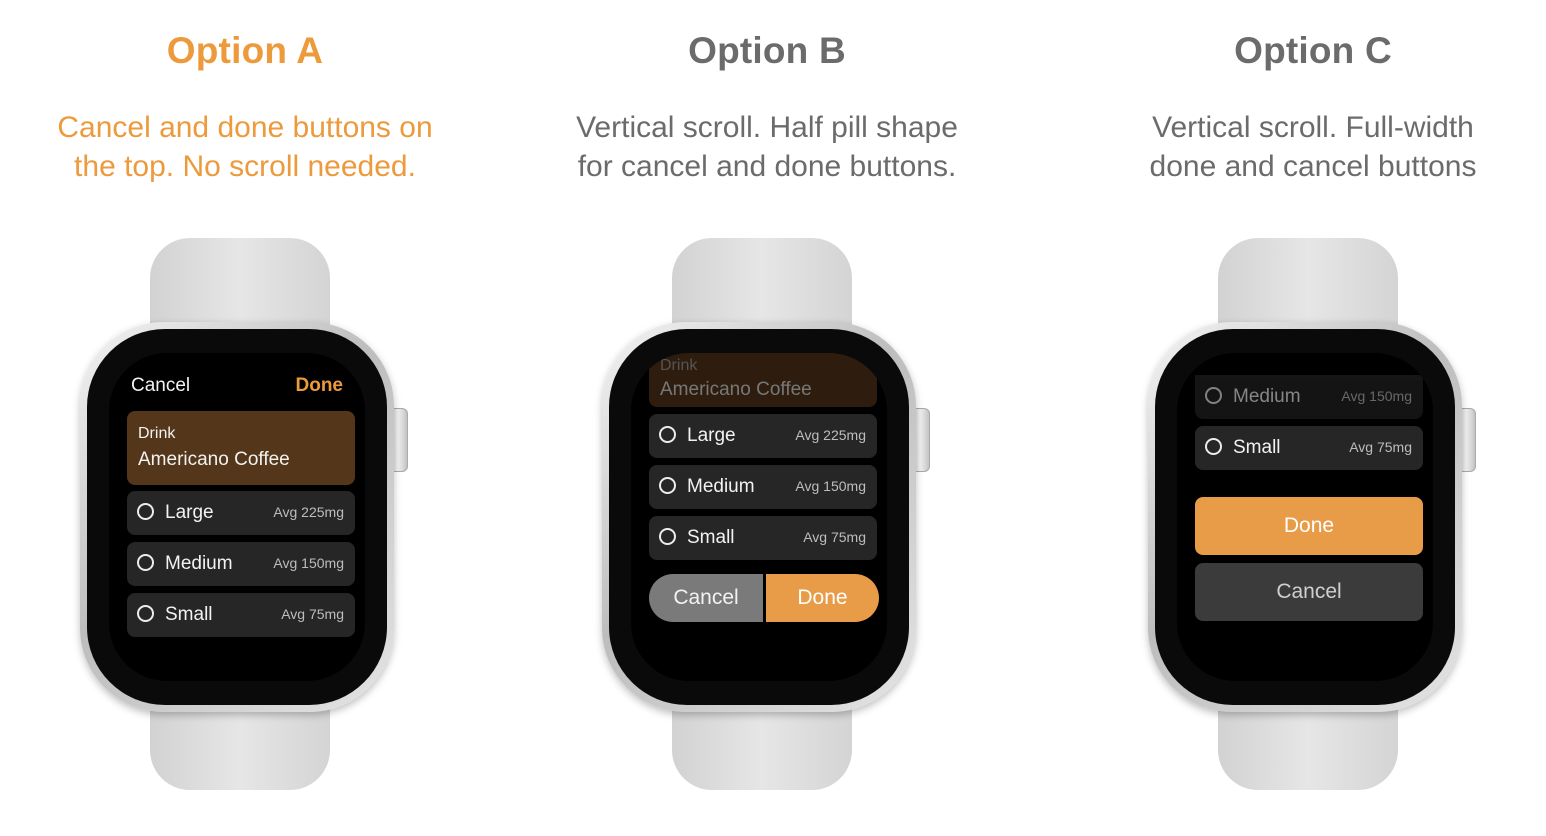  Describe the element at coordinates (767, 166) in the screenshot. I see `option-b-description-line-2: for cancel and done buttons.` at that location.